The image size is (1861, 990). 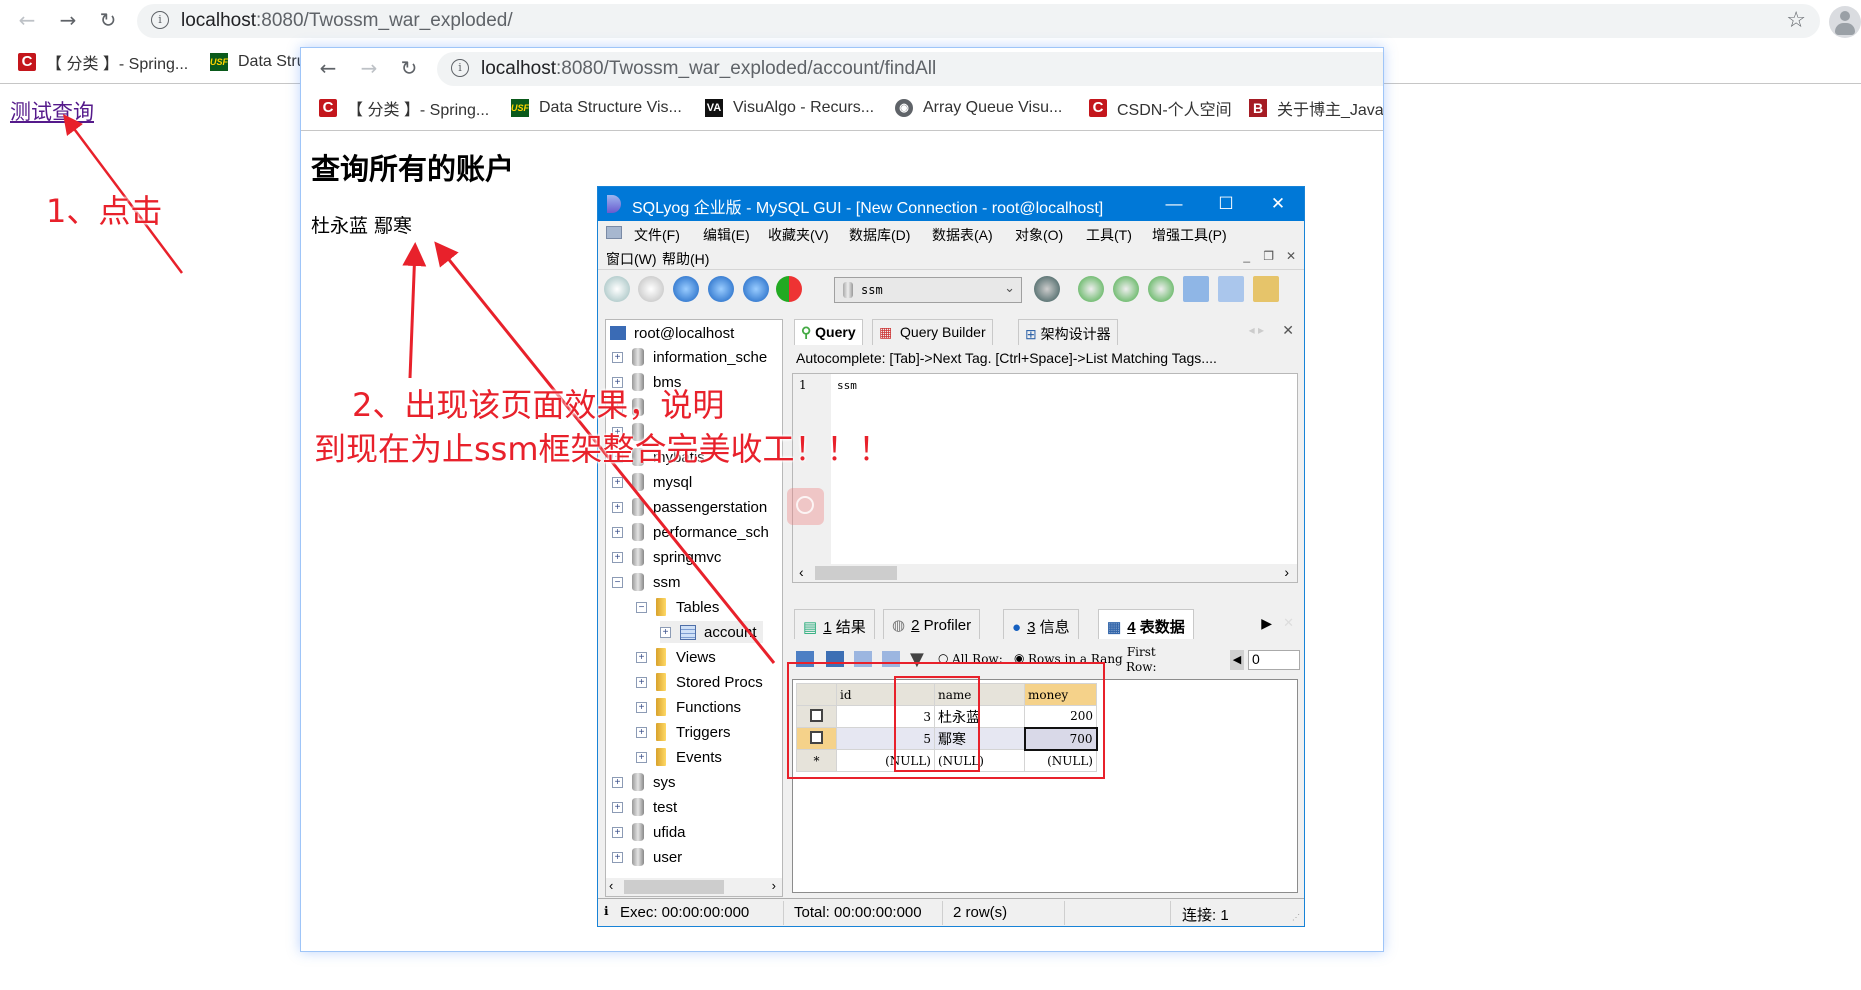 I want to click on menu-favorites: 收藏夹(V), so click(x=798, y=235).